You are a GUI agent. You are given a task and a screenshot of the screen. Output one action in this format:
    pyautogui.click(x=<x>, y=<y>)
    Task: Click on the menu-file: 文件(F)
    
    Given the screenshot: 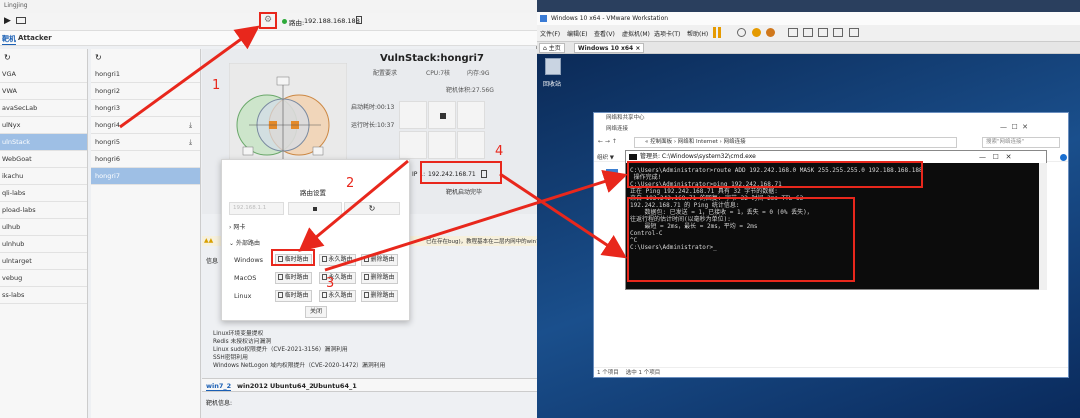 What is the action you would take?
    pyautogui.click(x=550, y=33)
    